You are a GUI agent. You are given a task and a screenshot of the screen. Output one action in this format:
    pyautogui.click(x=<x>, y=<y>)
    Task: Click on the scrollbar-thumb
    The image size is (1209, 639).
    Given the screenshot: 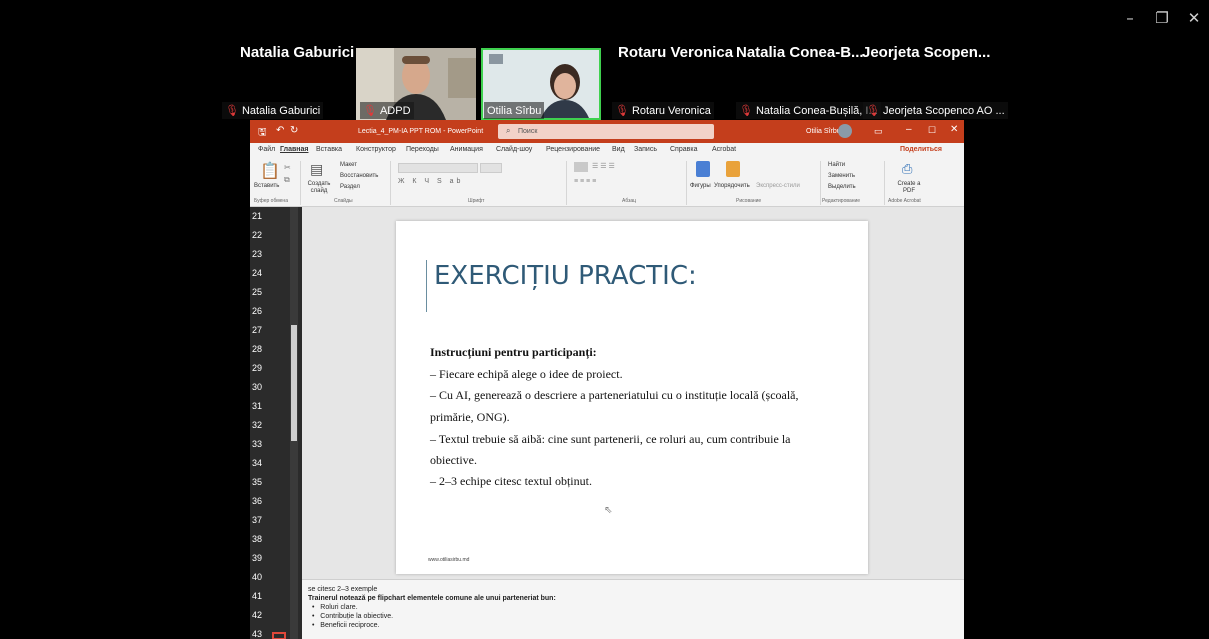 What is the action you would take?
    pyautogui.click(x=294, y=383)
    